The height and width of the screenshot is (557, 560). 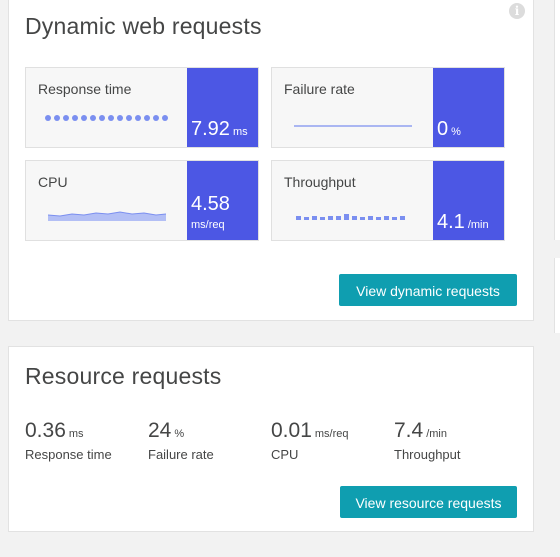 I want to click on tile-value-box: 4.1/min, so click(x=468, y=200).